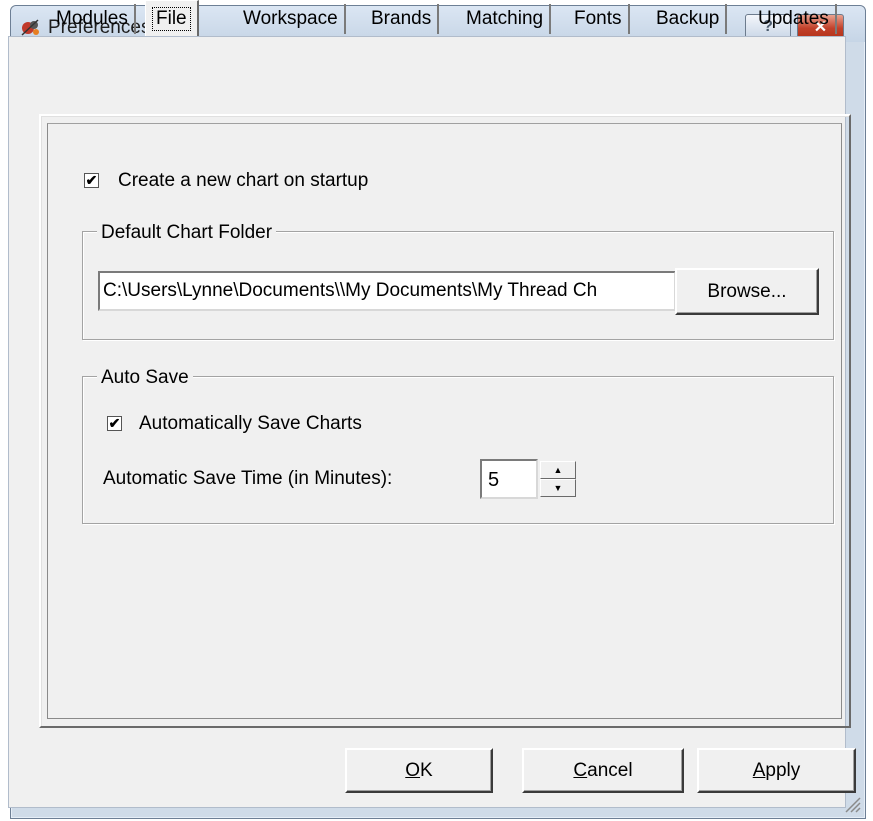  I want to click on resize-grip-icon, so click(851, 803).